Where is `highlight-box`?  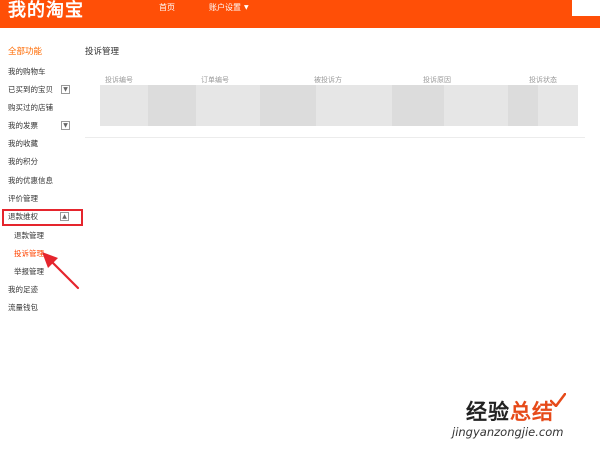 highlight-box is located at coordinates (42, 217).